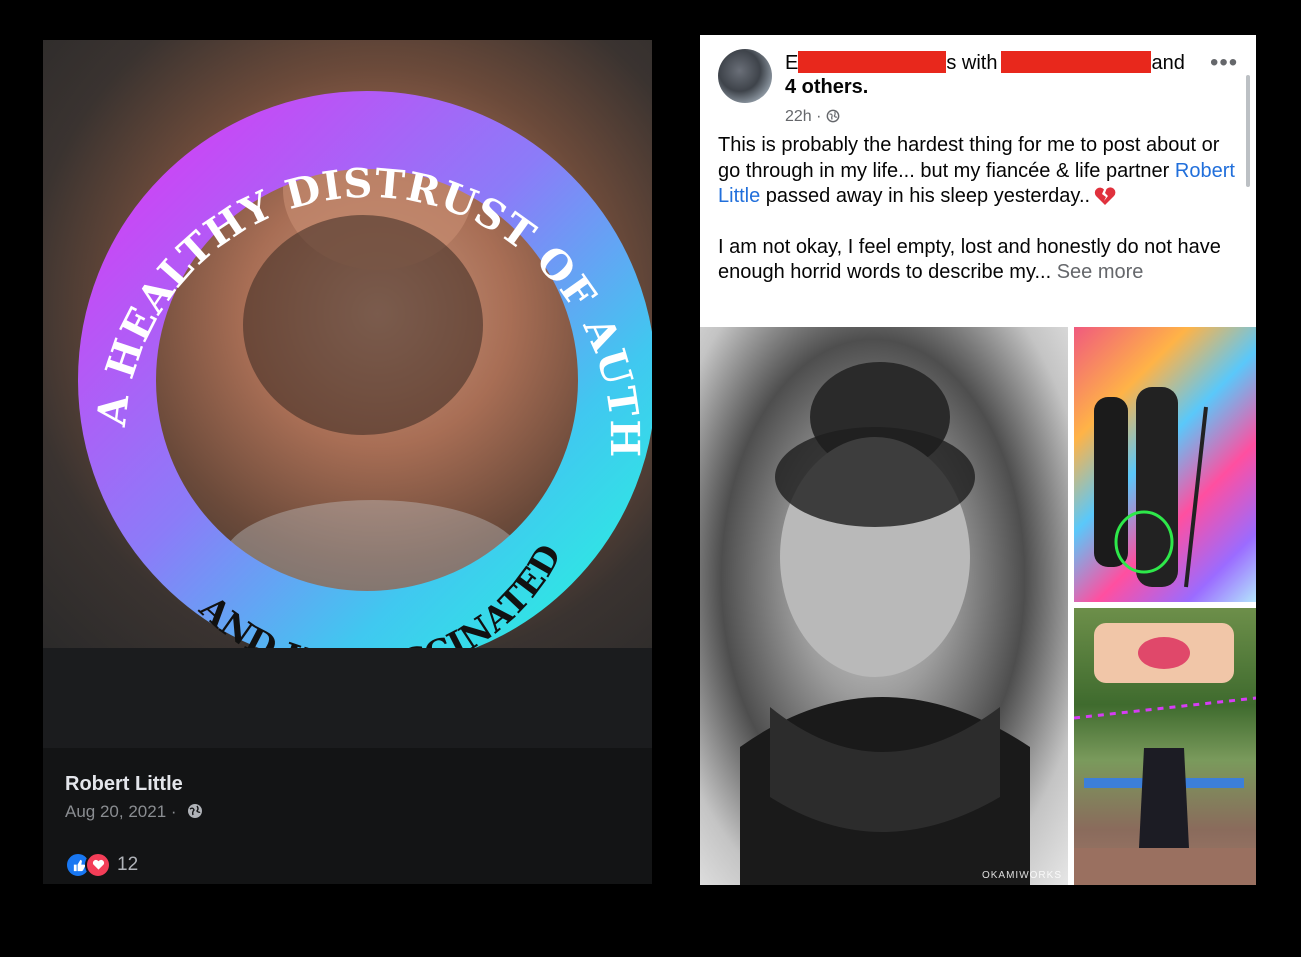 The height and width of the screenshot is (957, 1301). I want to click on see-more-link: See more, so click(1100, 272).